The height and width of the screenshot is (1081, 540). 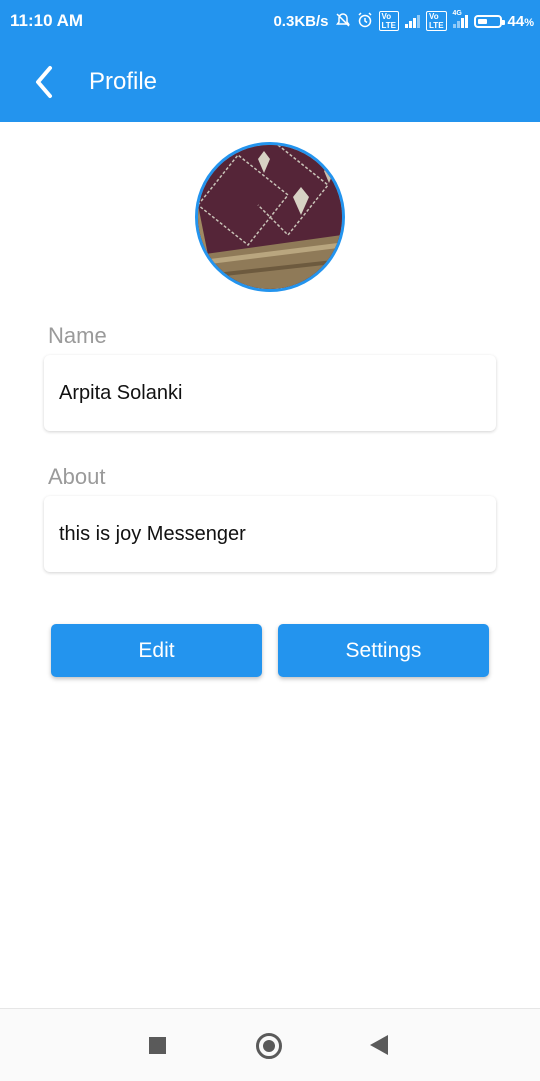 I want to click on chevron-left-icon, so click(x=44, y=82).